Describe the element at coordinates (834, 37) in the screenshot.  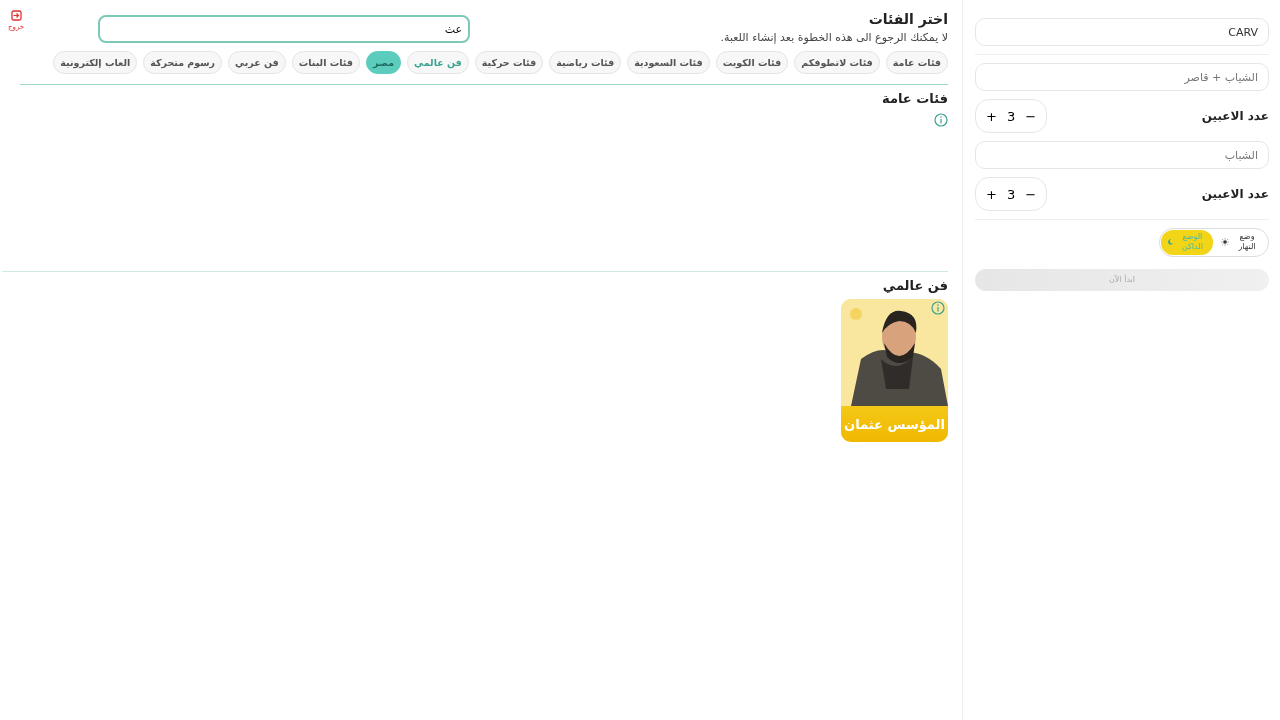
I see `page-subtitle: لا يمكنك الرجوع الى هذه الخطوة بعد إنشاء اللعبة.` at that location.